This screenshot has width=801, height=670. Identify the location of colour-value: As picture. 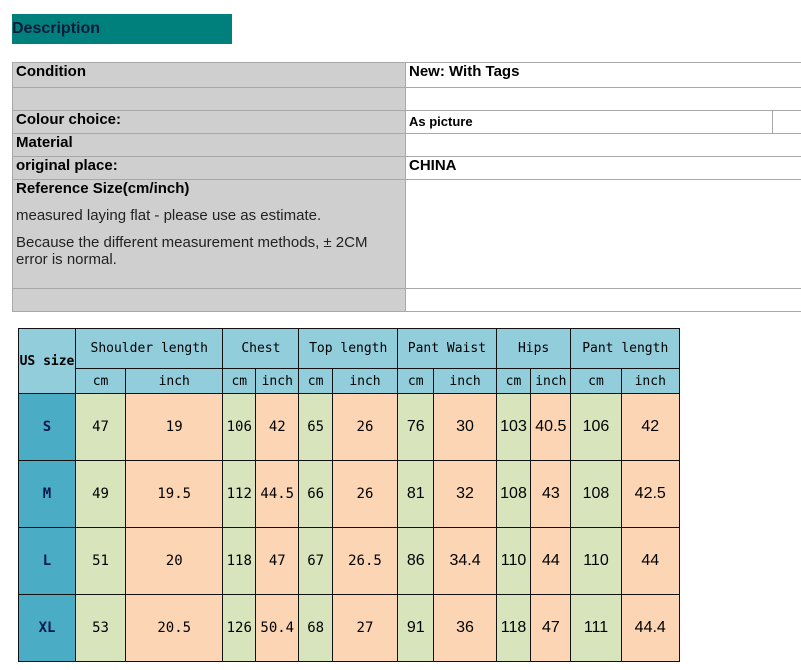
(589, 122).